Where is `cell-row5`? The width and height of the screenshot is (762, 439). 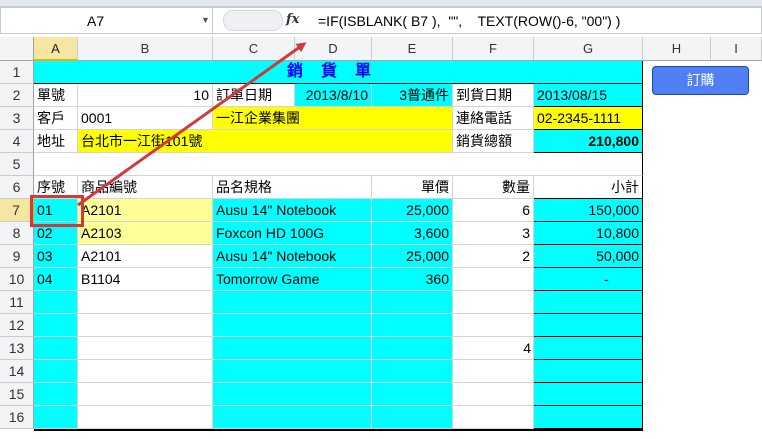 cell-row5 is located at coordinates (338, 164).